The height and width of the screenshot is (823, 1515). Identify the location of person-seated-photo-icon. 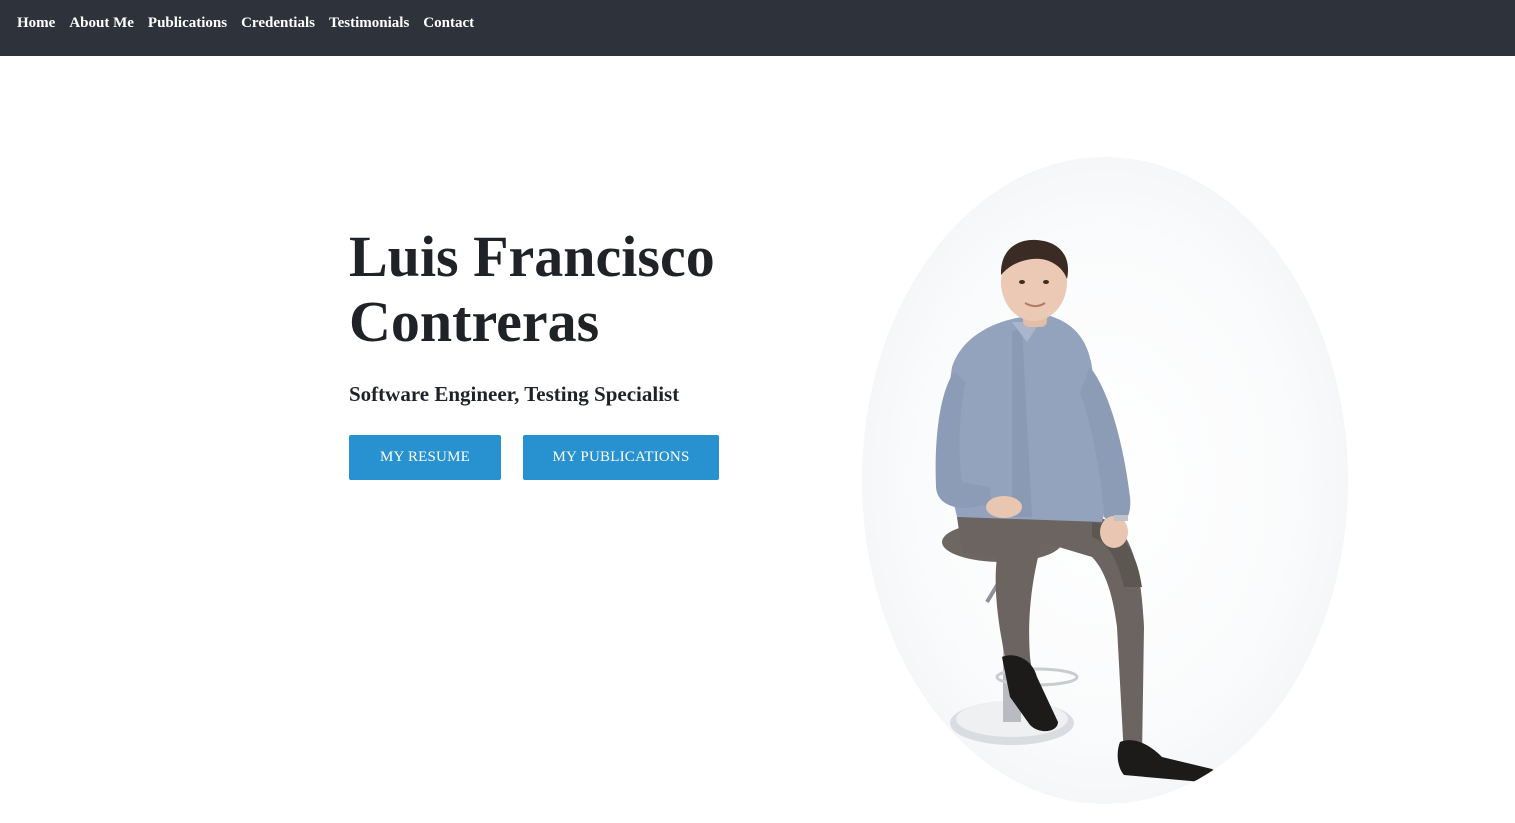
(1076, 510).